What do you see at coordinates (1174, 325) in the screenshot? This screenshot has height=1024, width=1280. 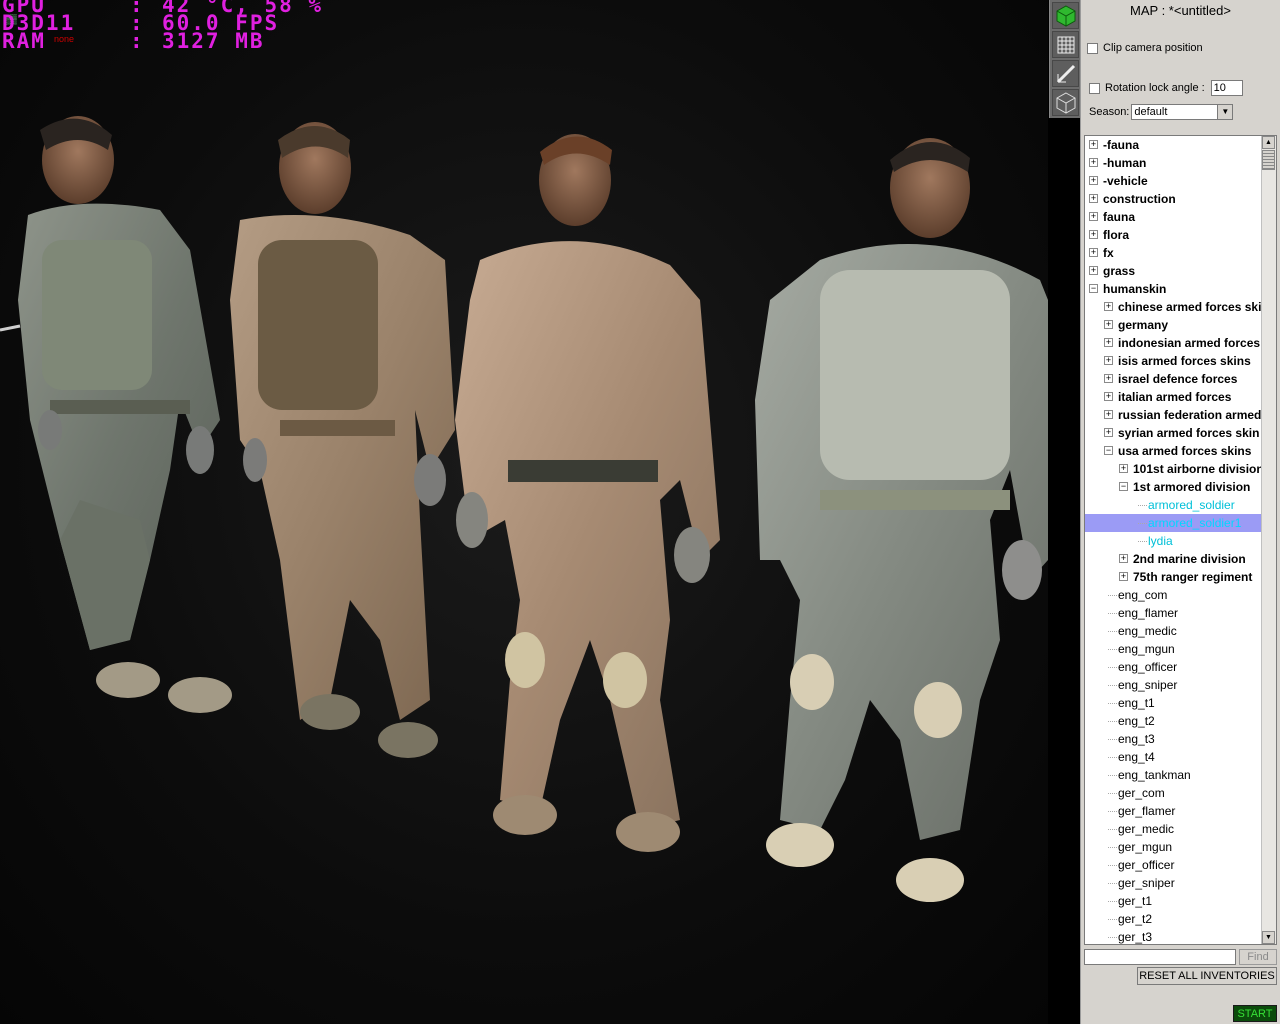 I see `tree-folder: + germany` at bounding box center [1174, 325].